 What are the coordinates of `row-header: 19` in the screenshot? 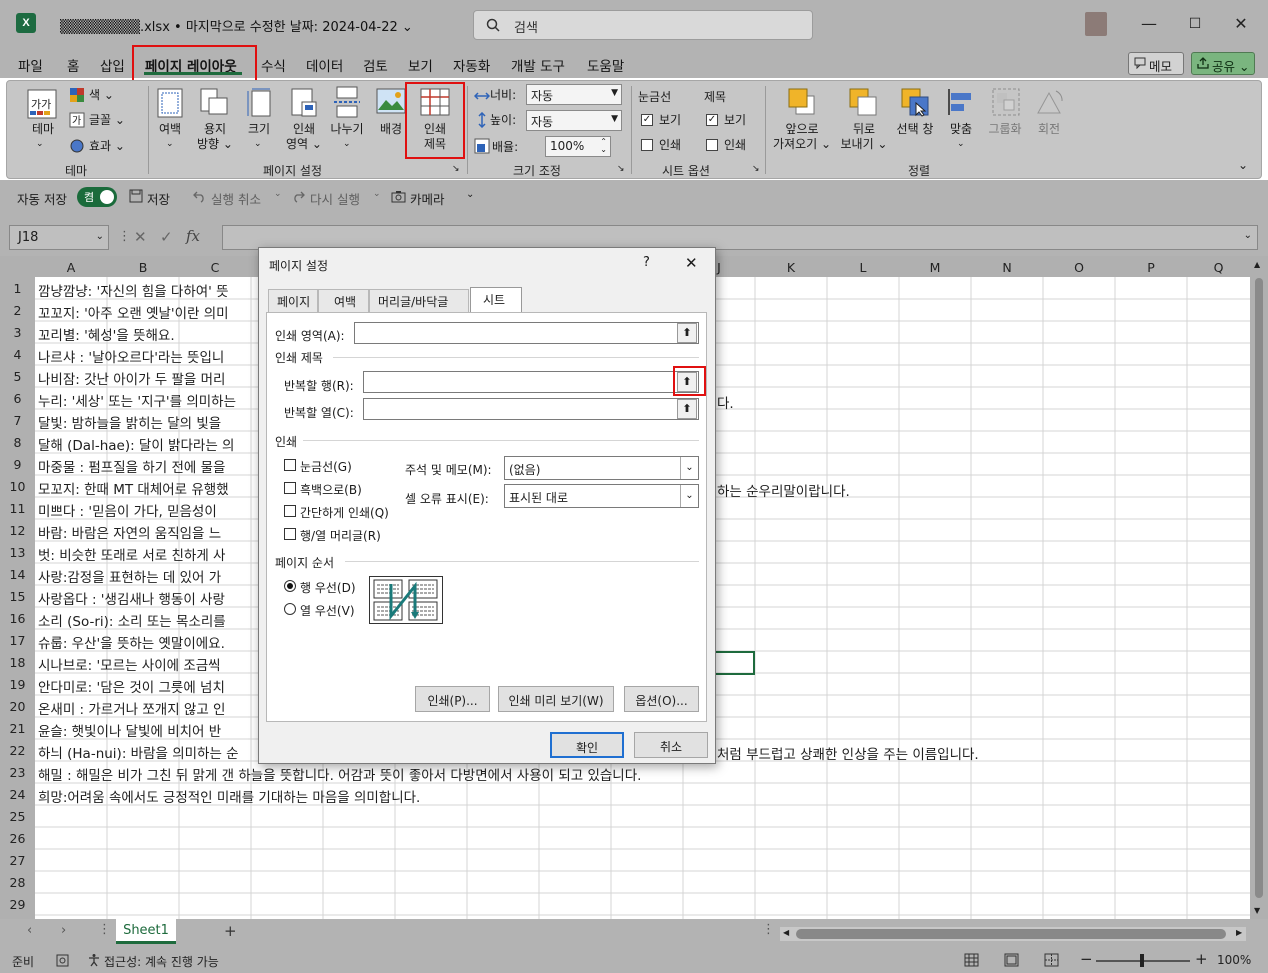 It's located at (17, 684).